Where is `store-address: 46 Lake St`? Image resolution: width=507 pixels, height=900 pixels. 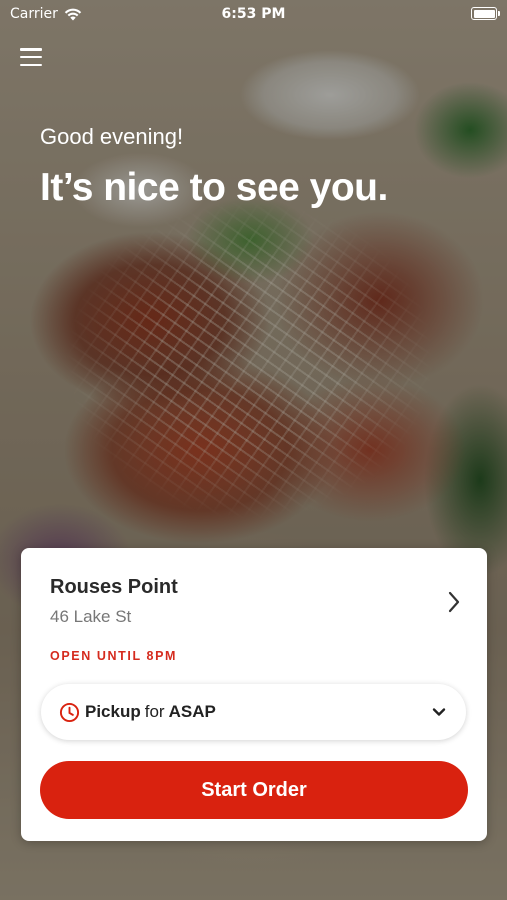 store-address: 46 Lake St is located at coordinates (91, 616).